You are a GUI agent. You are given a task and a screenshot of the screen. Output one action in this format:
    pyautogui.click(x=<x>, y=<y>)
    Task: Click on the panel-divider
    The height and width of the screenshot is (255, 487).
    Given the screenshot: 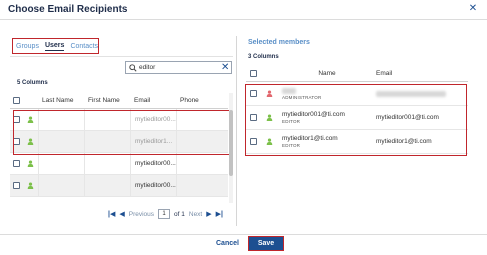 What is the action you would take?
    pyautogui.click(x=236, y=131)
    